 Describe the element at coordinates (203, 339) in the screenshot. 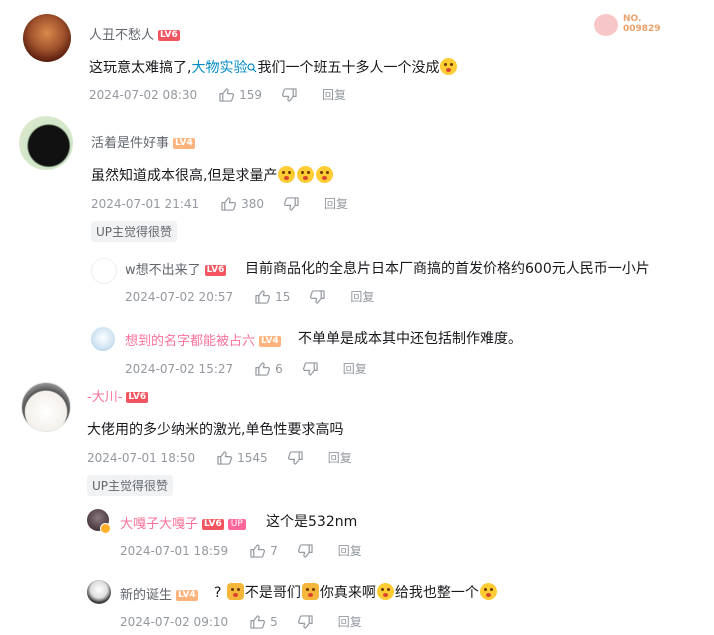

I see `reply-username: 想到的名字都能被占六 LV4` at that location.